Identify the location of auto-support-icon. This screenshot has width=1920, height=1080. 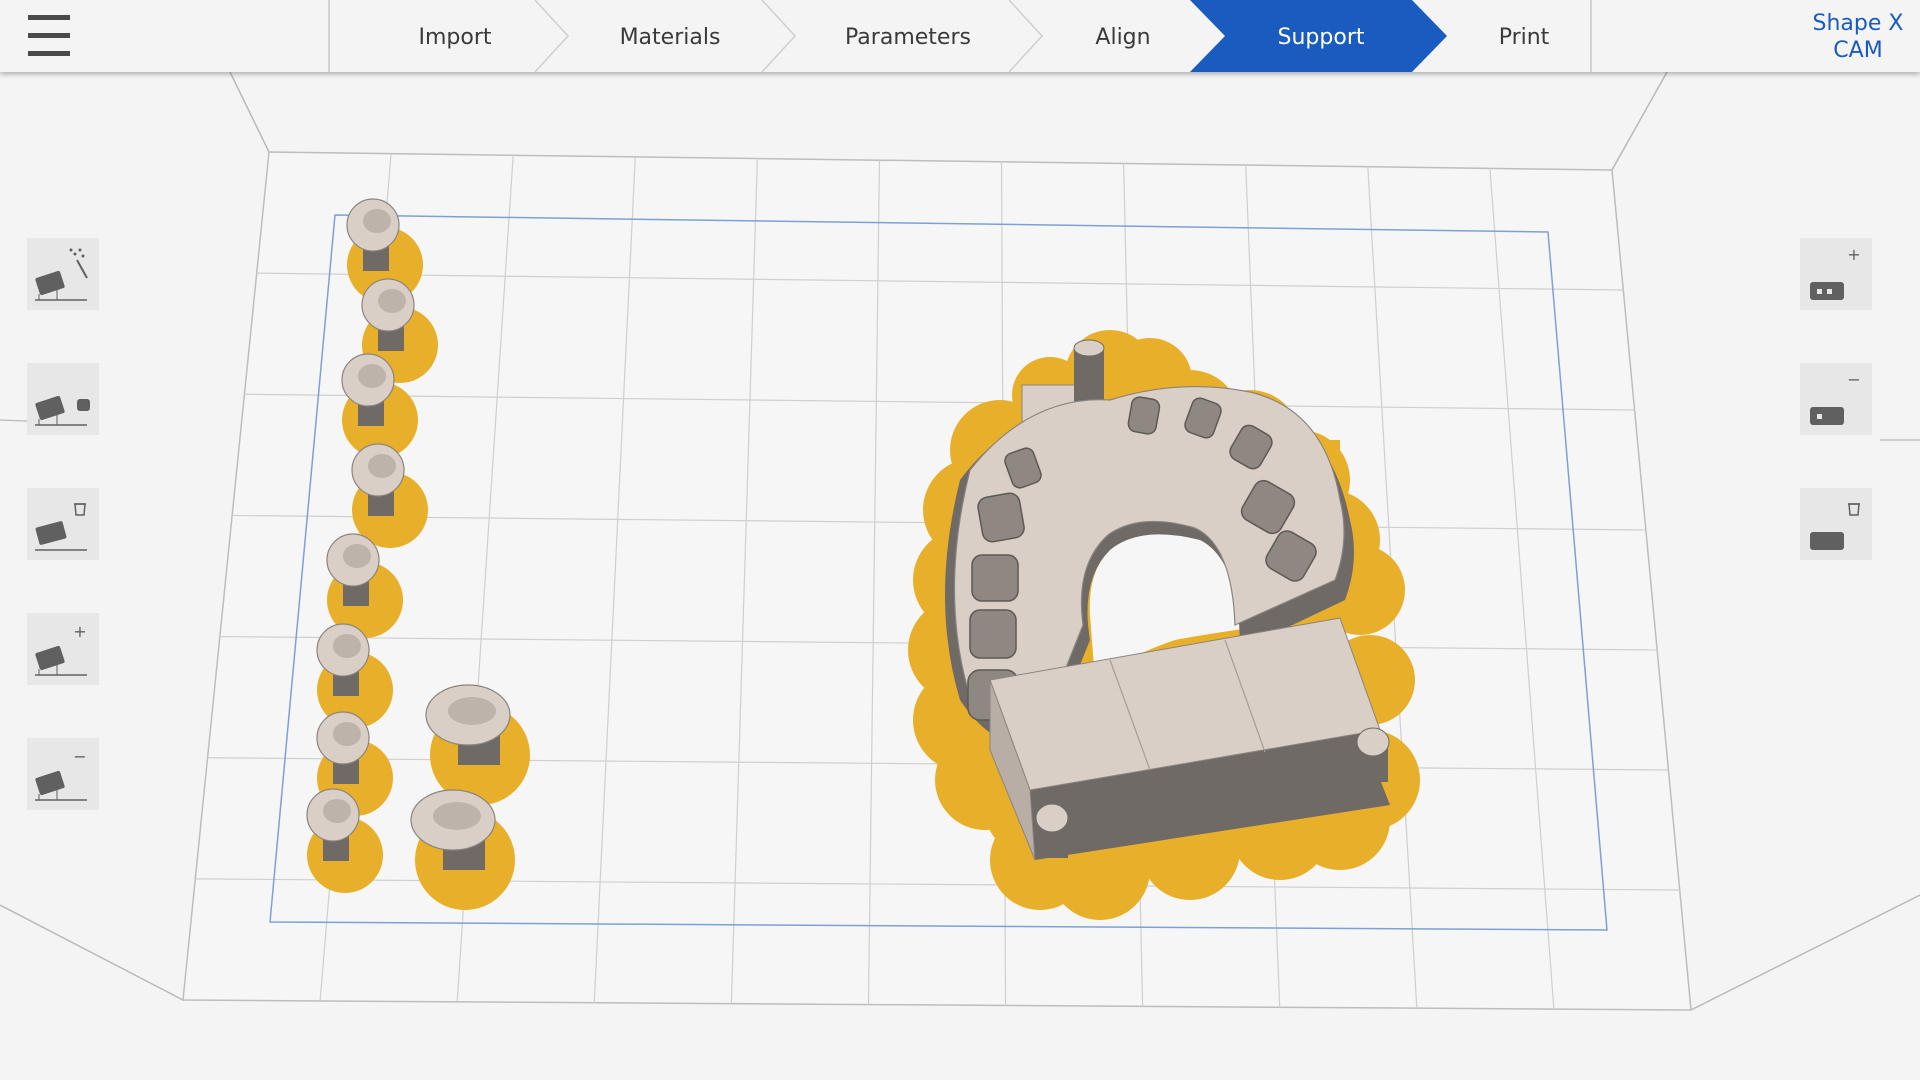
(61, 274).